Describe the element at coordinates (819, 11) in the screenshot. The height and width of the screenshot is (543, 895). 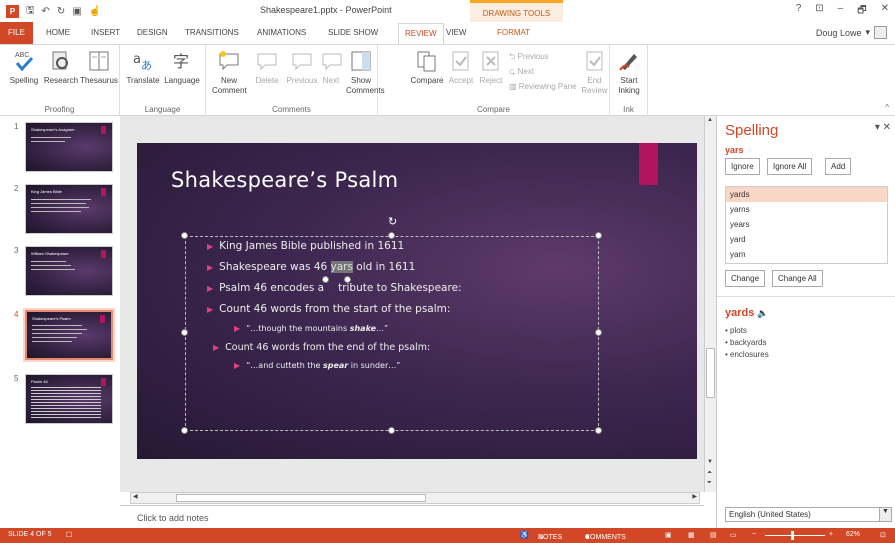
I see `ribbon-display-icon: ⊡` at that location.